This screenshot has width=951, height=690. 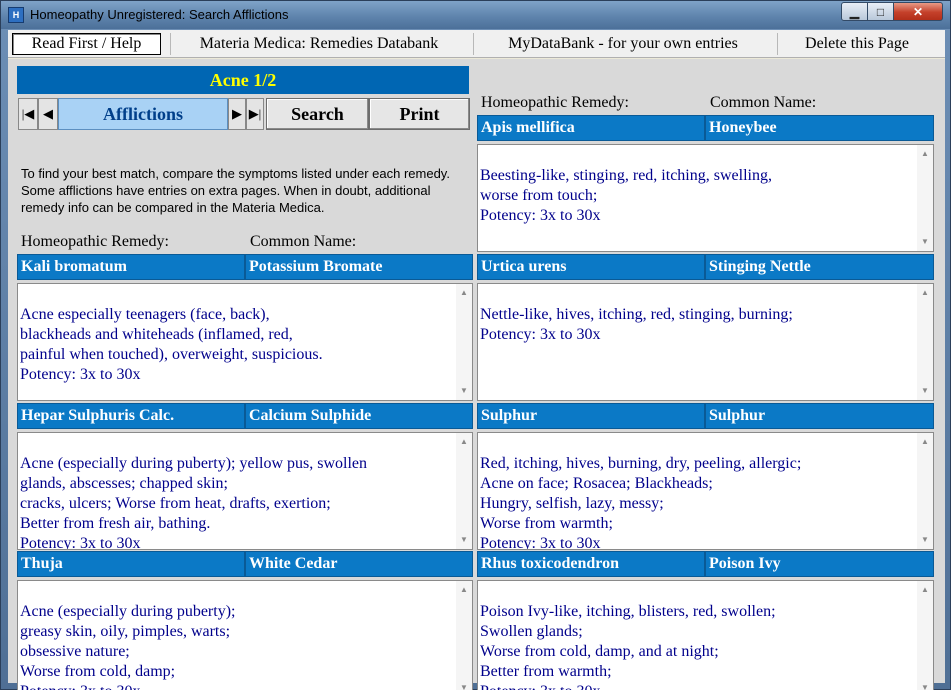 I want to click on last-icon: ▶|, so click(x=255, y=113).